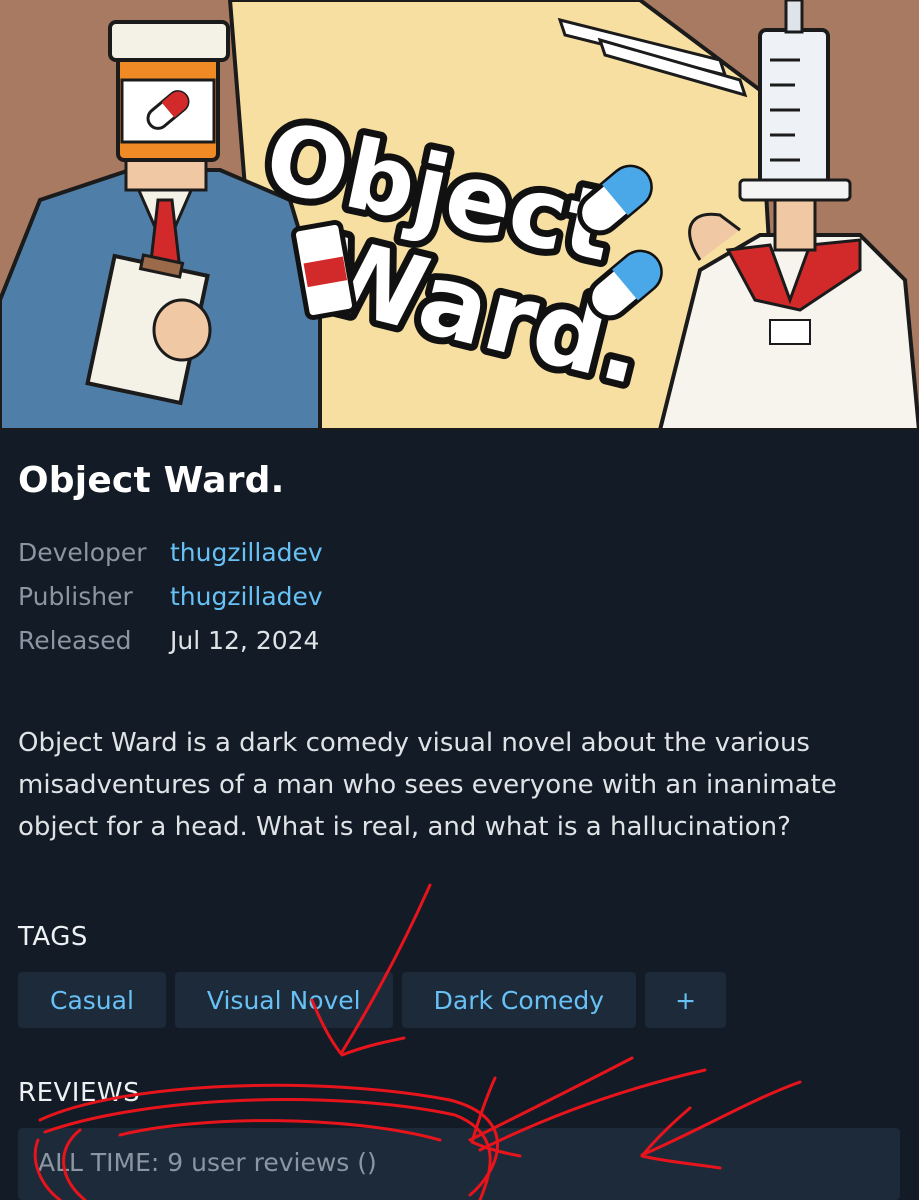  I want to click on tag-list: Casual Visual Novel Dark Comedy +, so click(372, 1000).